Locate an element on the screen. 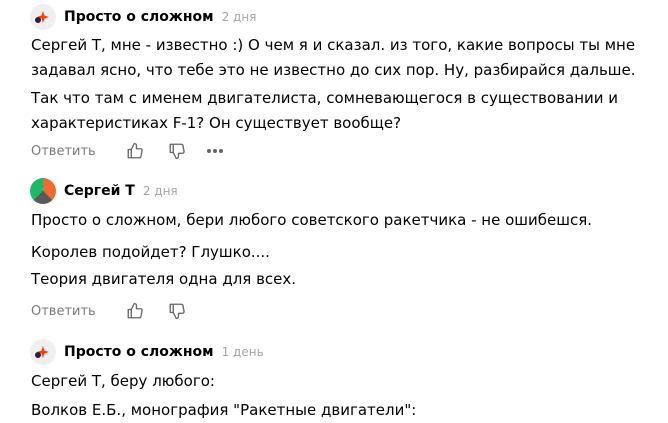 This screenshot has width=668, height=423. author-name: Сергей Т is located at coordinates (99, 191).